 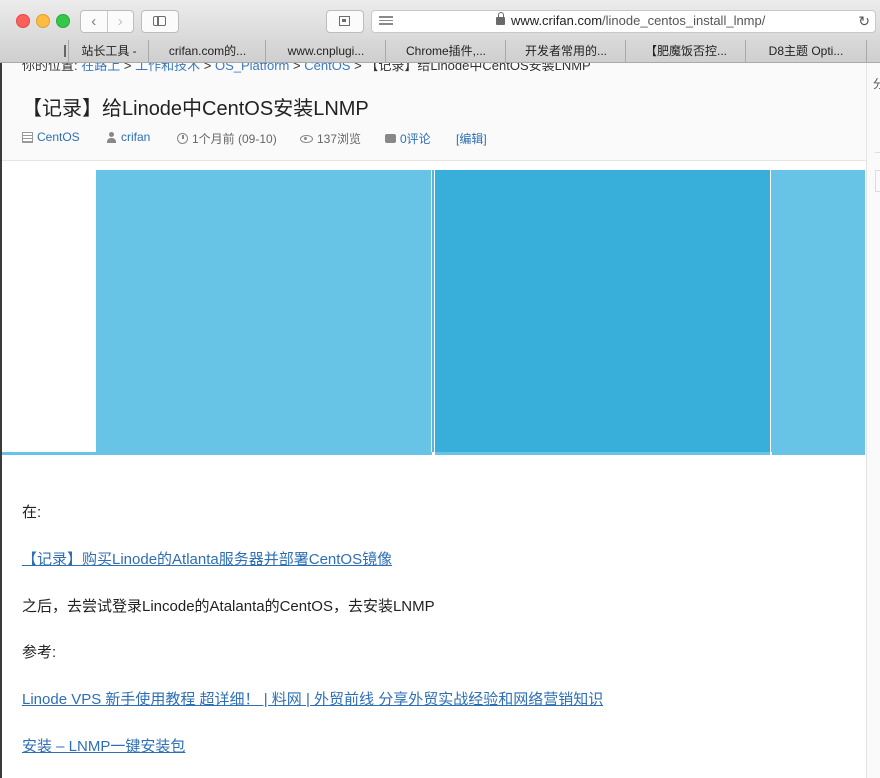 I want to click on edit-link: [编辑], so click(x=471, y=138).